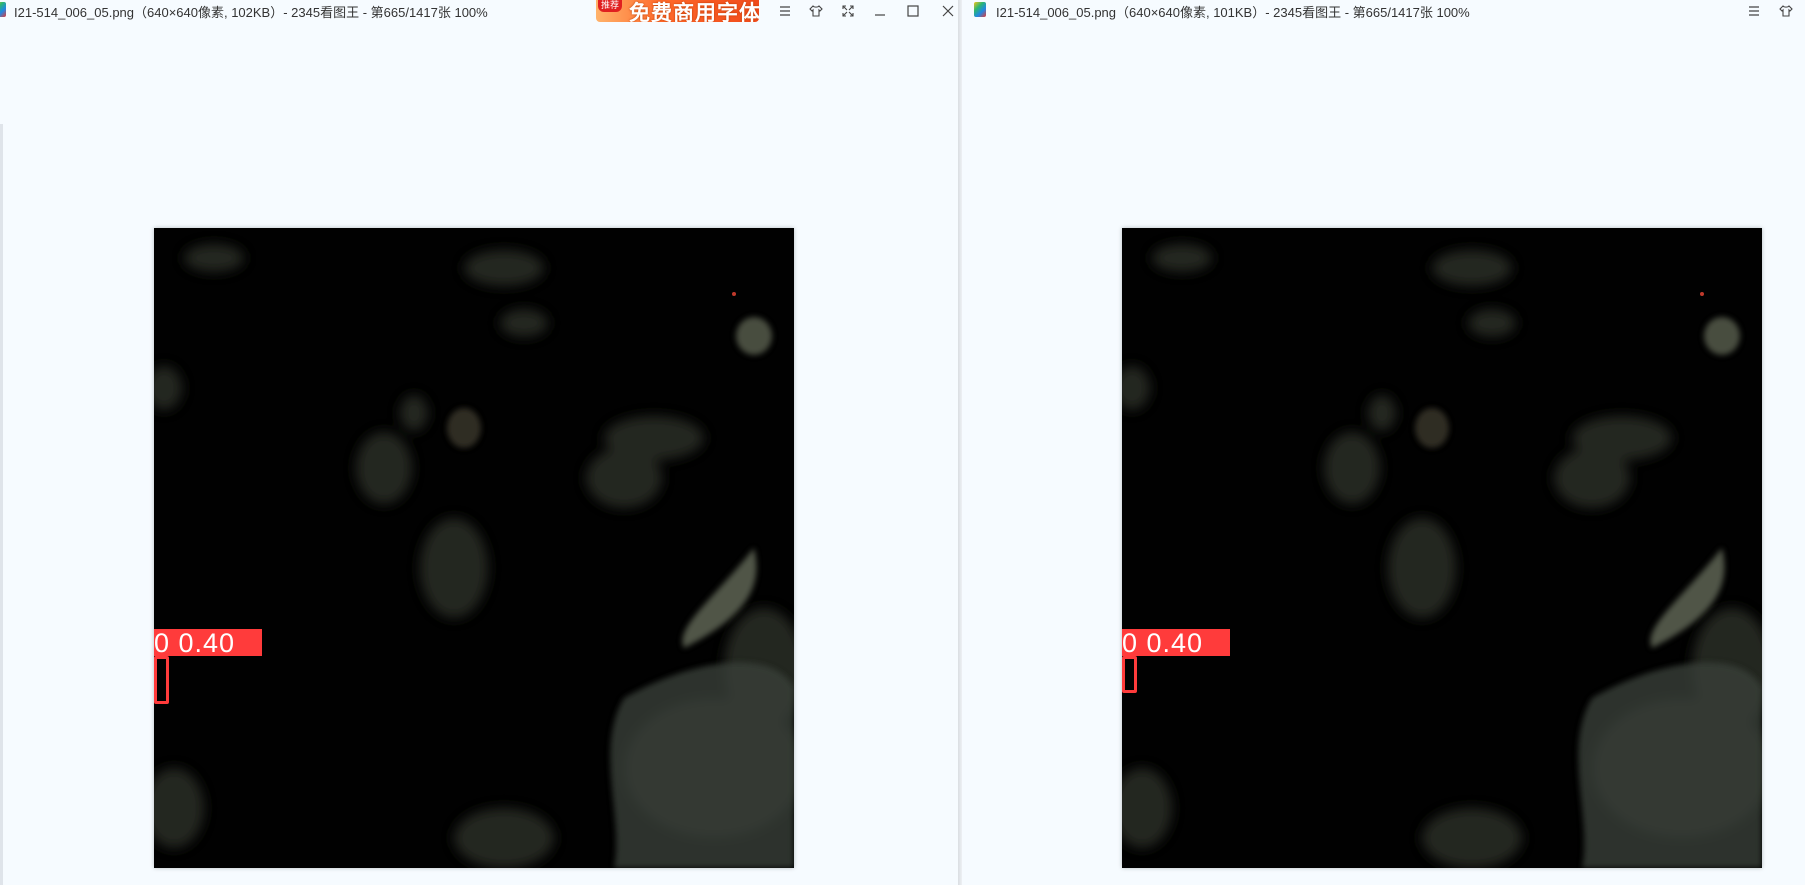 Image resolution: width=1805 pixels, height=885 pixels. Describe the element at coordinates (1, 504) in the screenshot. I see `side-panel-edge` at that location.